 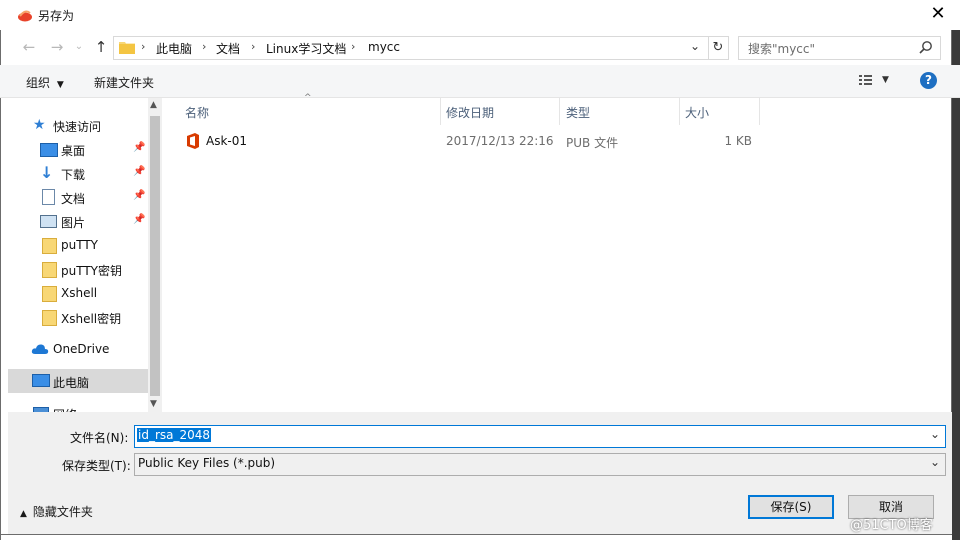 I want to click on filename-value: id_rsa_2048, so click(x=174, y=435).